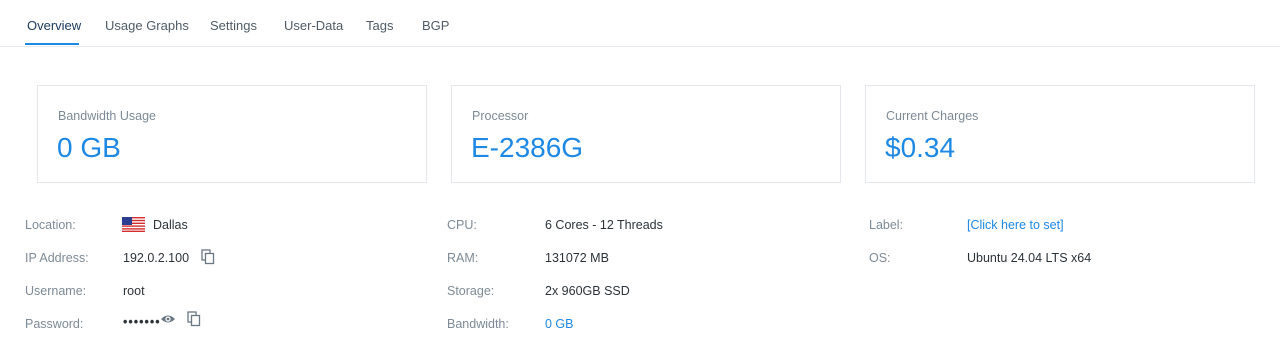 This screenshot has height=358, width=1280. Describe the element at coordinates (880, 258) in the screenshot. I see `os-label: OS:` at that location.